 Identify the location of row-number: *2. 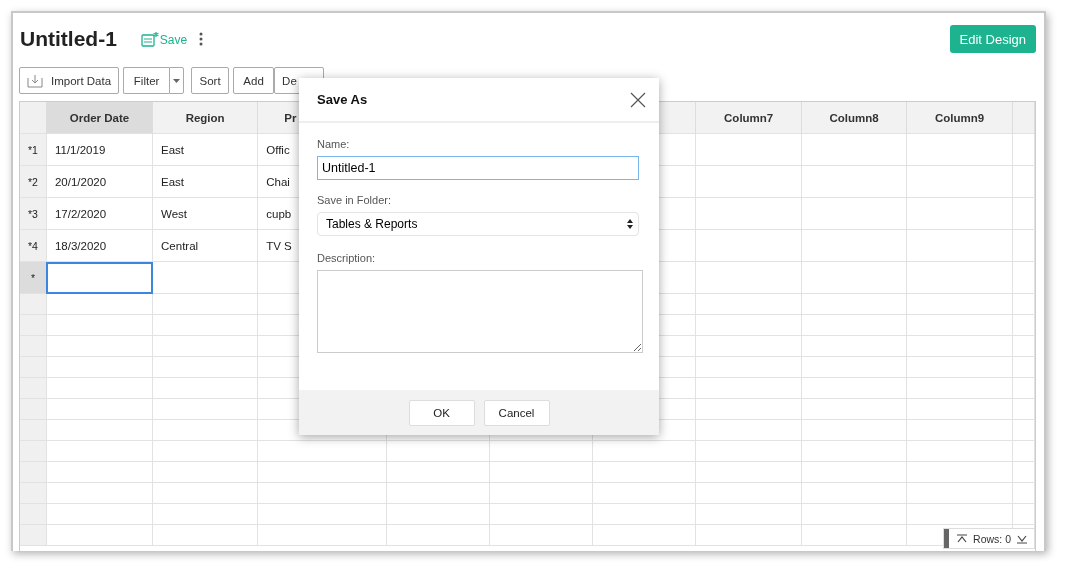
(33, 181).